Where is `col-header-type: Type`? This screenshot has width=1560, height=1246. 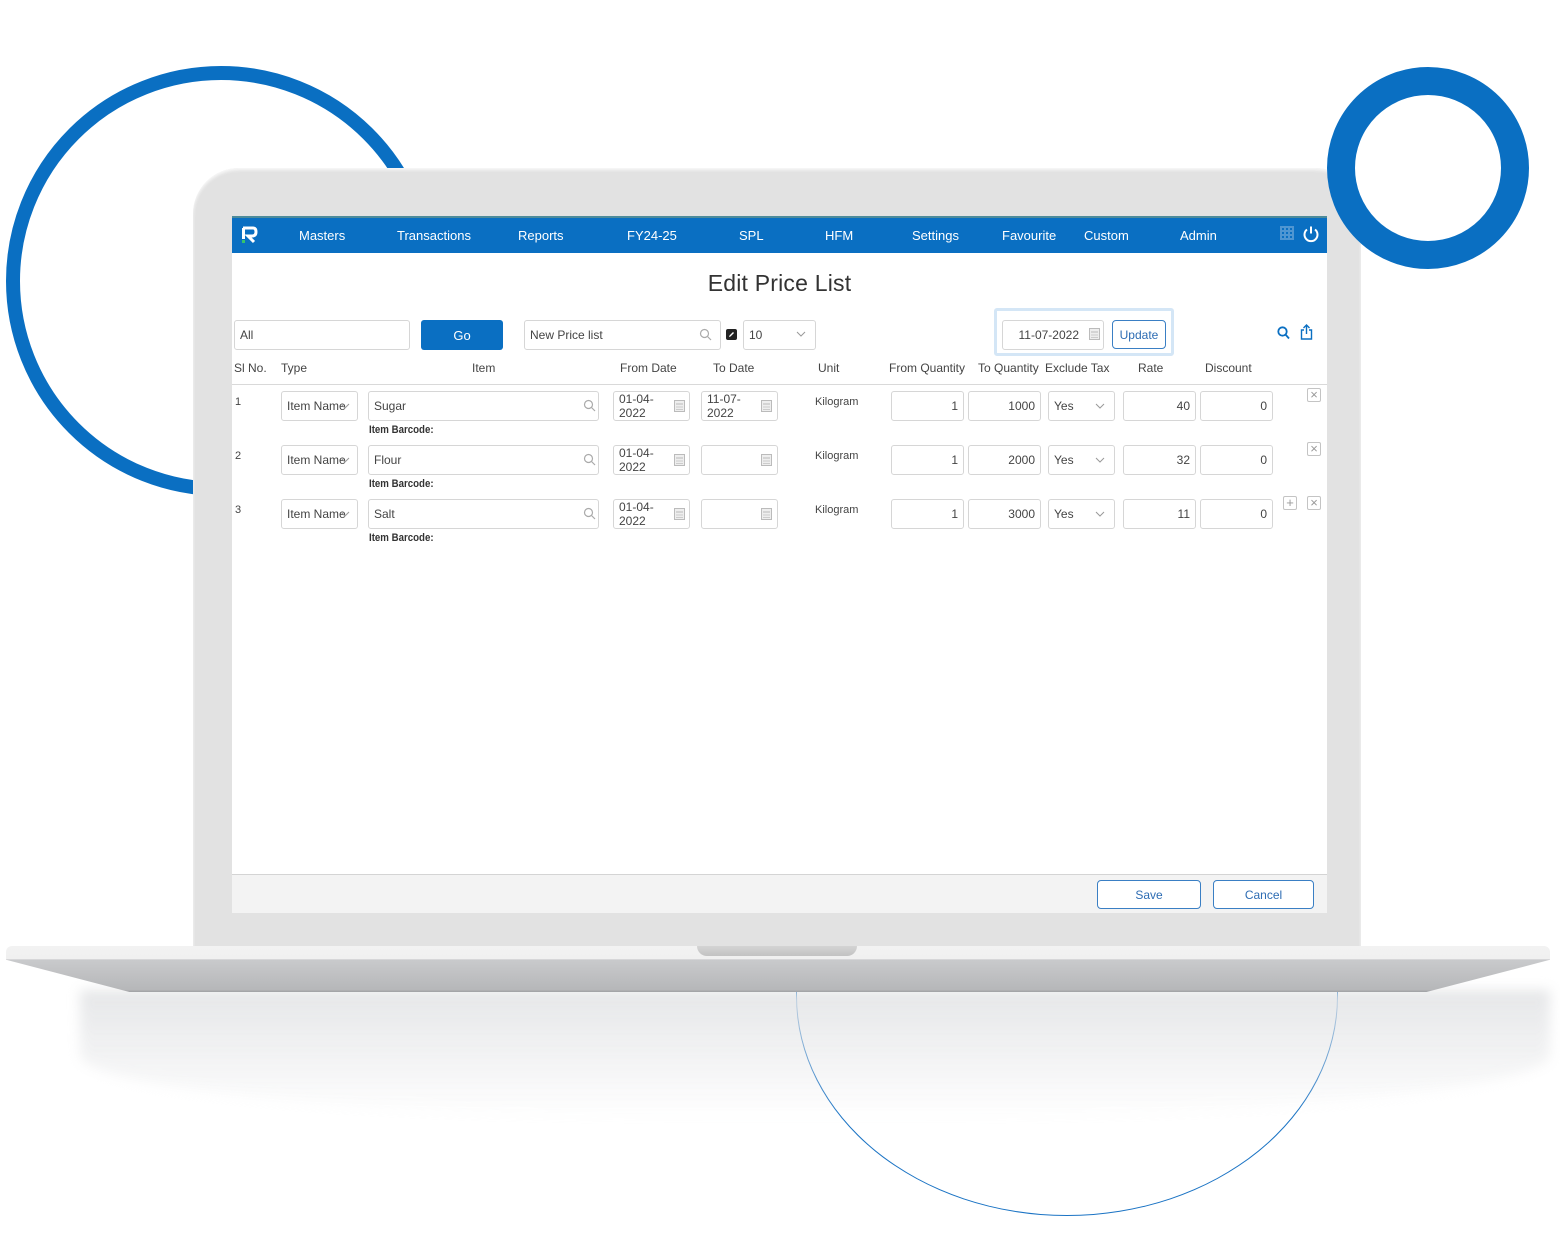 col-header-type: Type is located at coordinates (294, 368).